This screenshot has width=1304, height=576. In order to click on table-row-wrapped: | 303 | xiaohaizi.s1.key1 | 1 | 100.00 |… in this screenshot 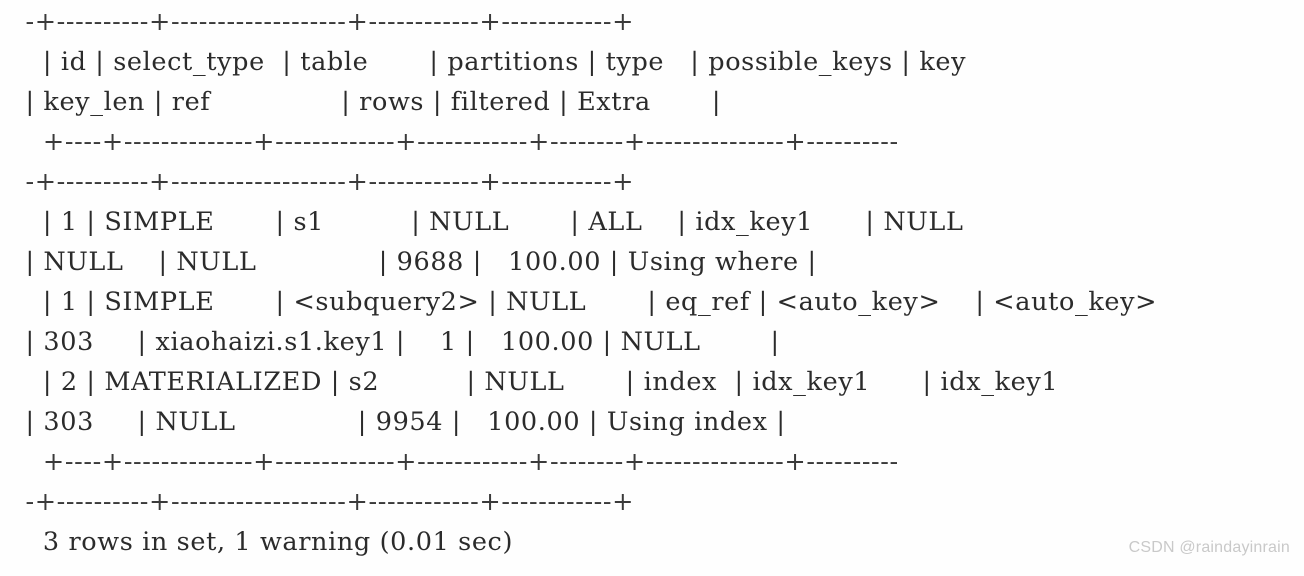, I will do `click(394, 342)`.